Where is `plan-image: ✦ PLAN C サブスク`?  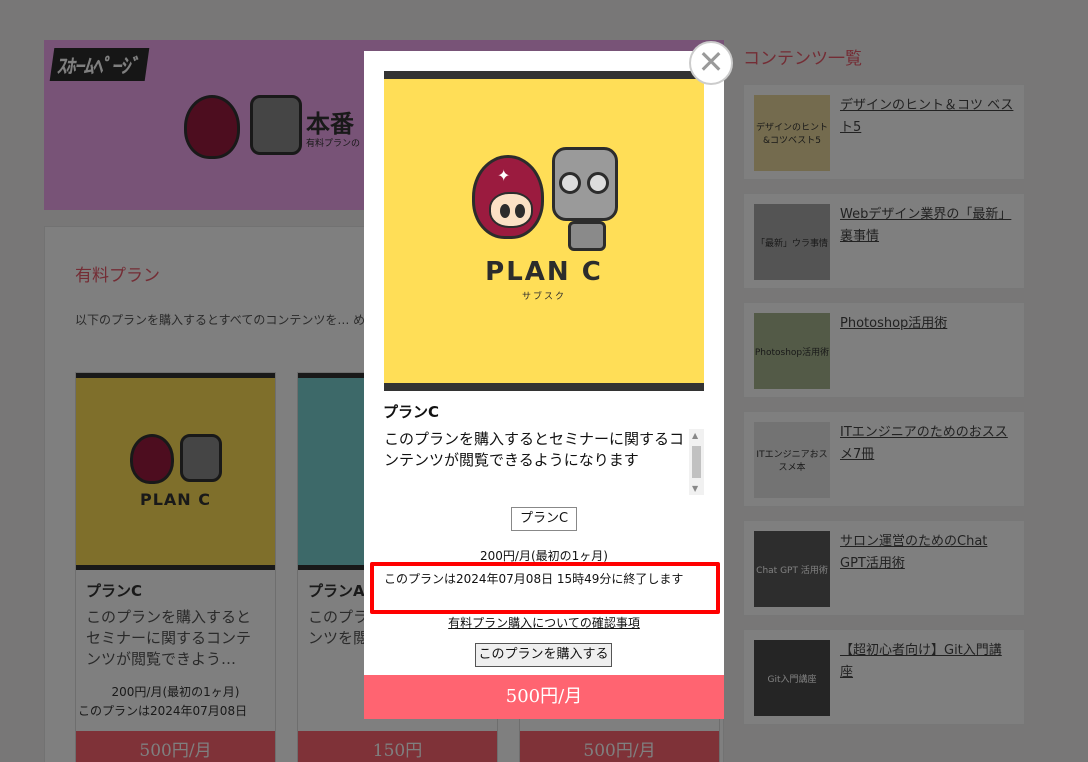
plan-image: ✦ PLAN C サブスク is located at coordinates (544, 231).